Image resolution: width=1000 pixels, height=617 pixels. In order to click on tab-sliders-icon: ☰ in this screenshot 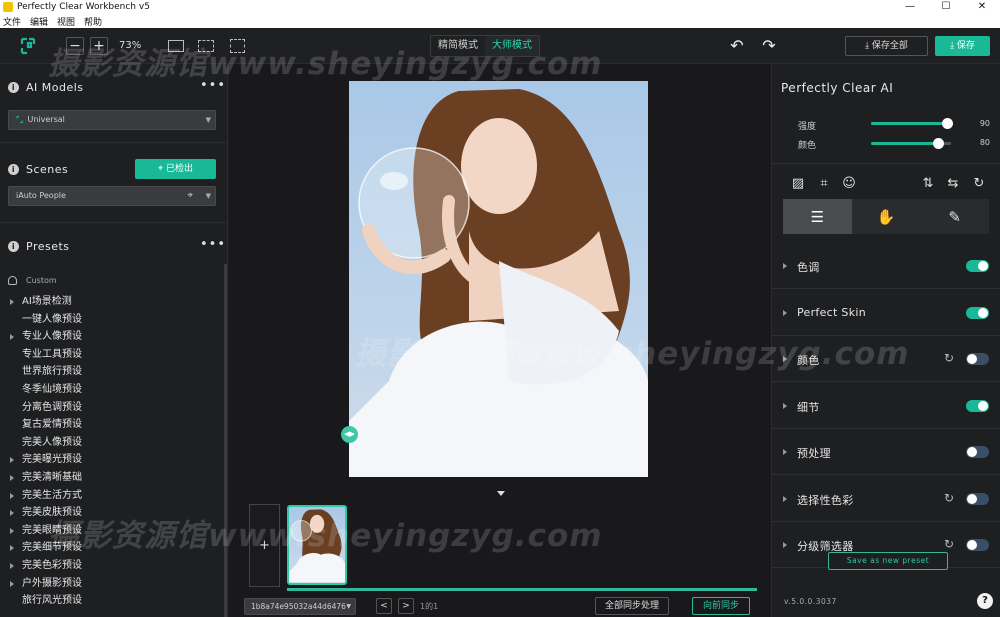, I will do `click(817, 216)`.